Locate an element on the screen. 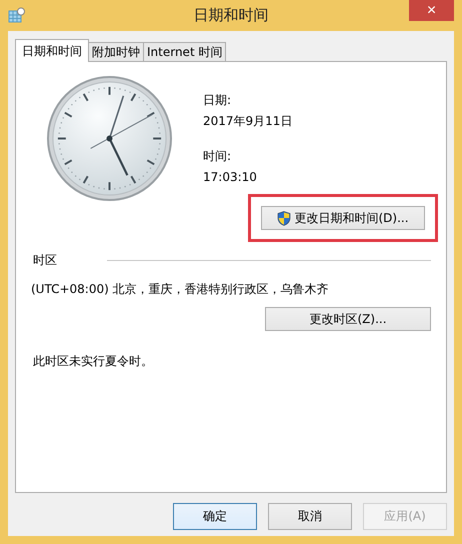  dst-note: 此时区未实行夏令时。 is located at coordinates (93, 361).